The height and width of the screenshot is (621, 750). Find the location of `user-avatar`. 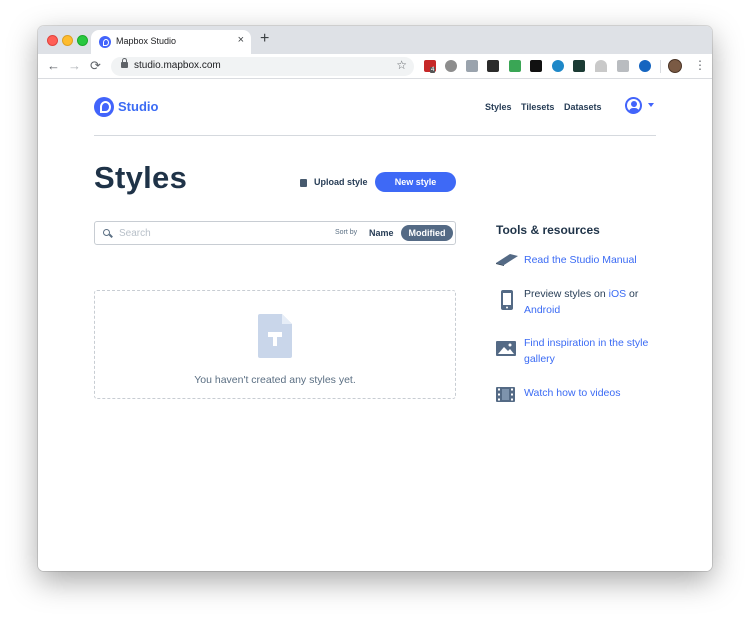

user-avatar is located at coordinates (633, 105).